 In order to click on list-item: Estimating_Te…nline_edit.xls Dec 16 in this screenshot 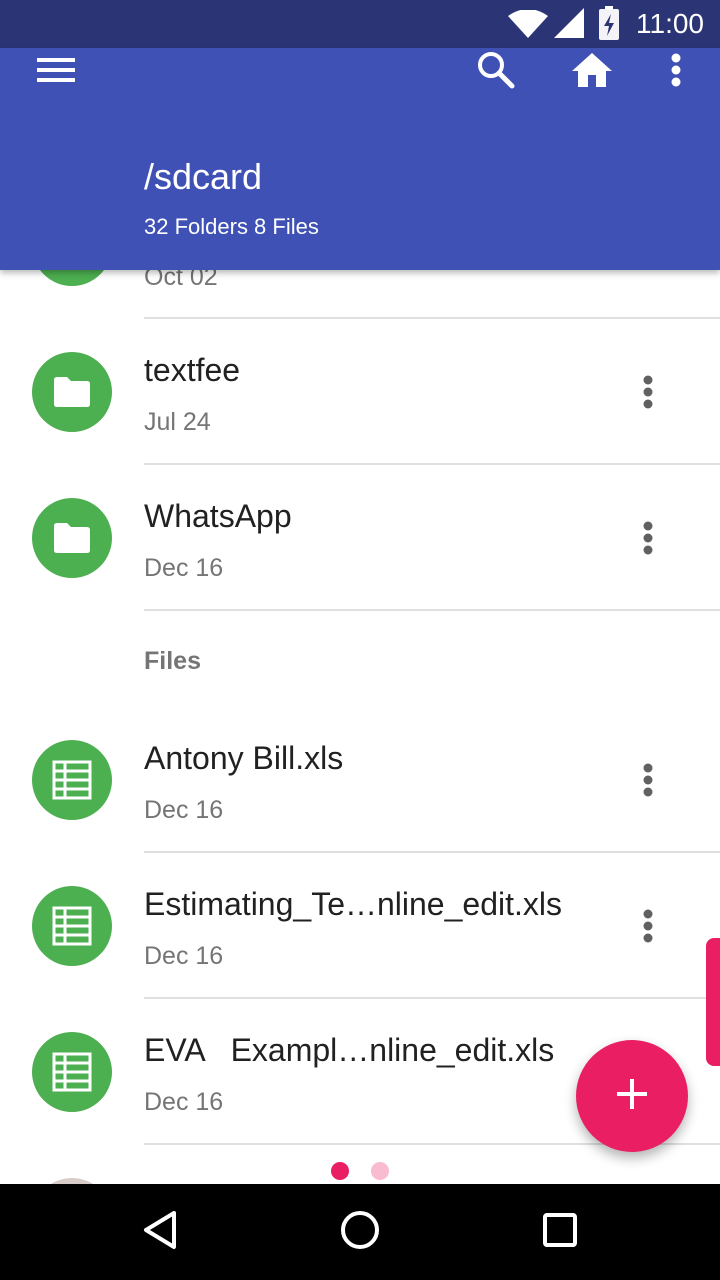, I will do `click(360, 926)`.